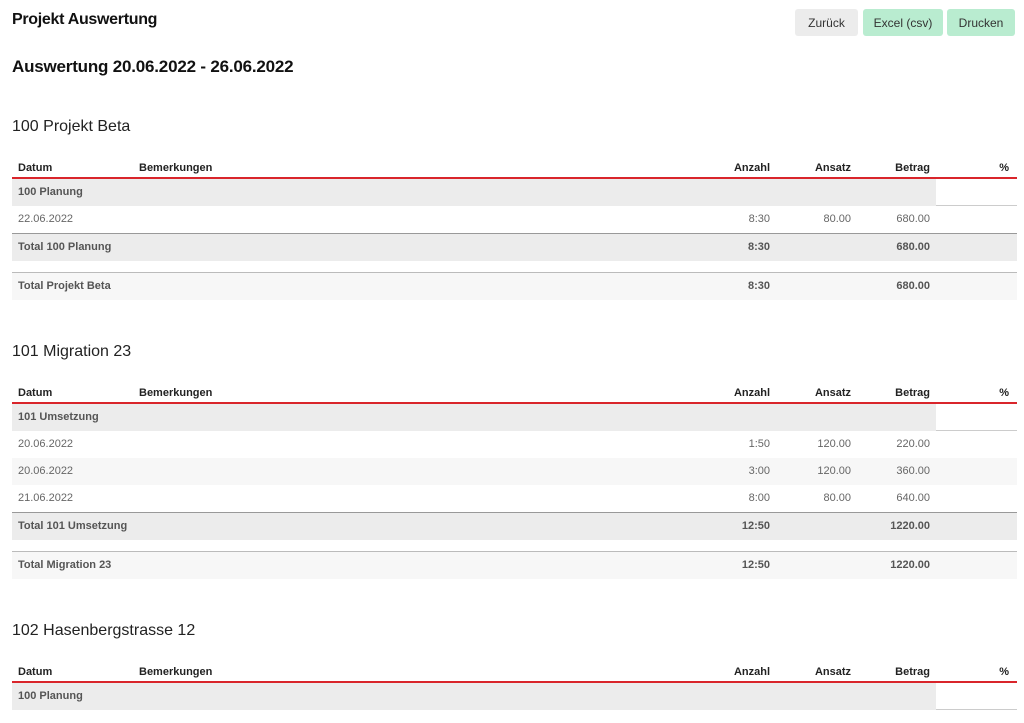  I want to click on project-total-row: Total Migration 23 12:50 1220.00, so click(514, 565).